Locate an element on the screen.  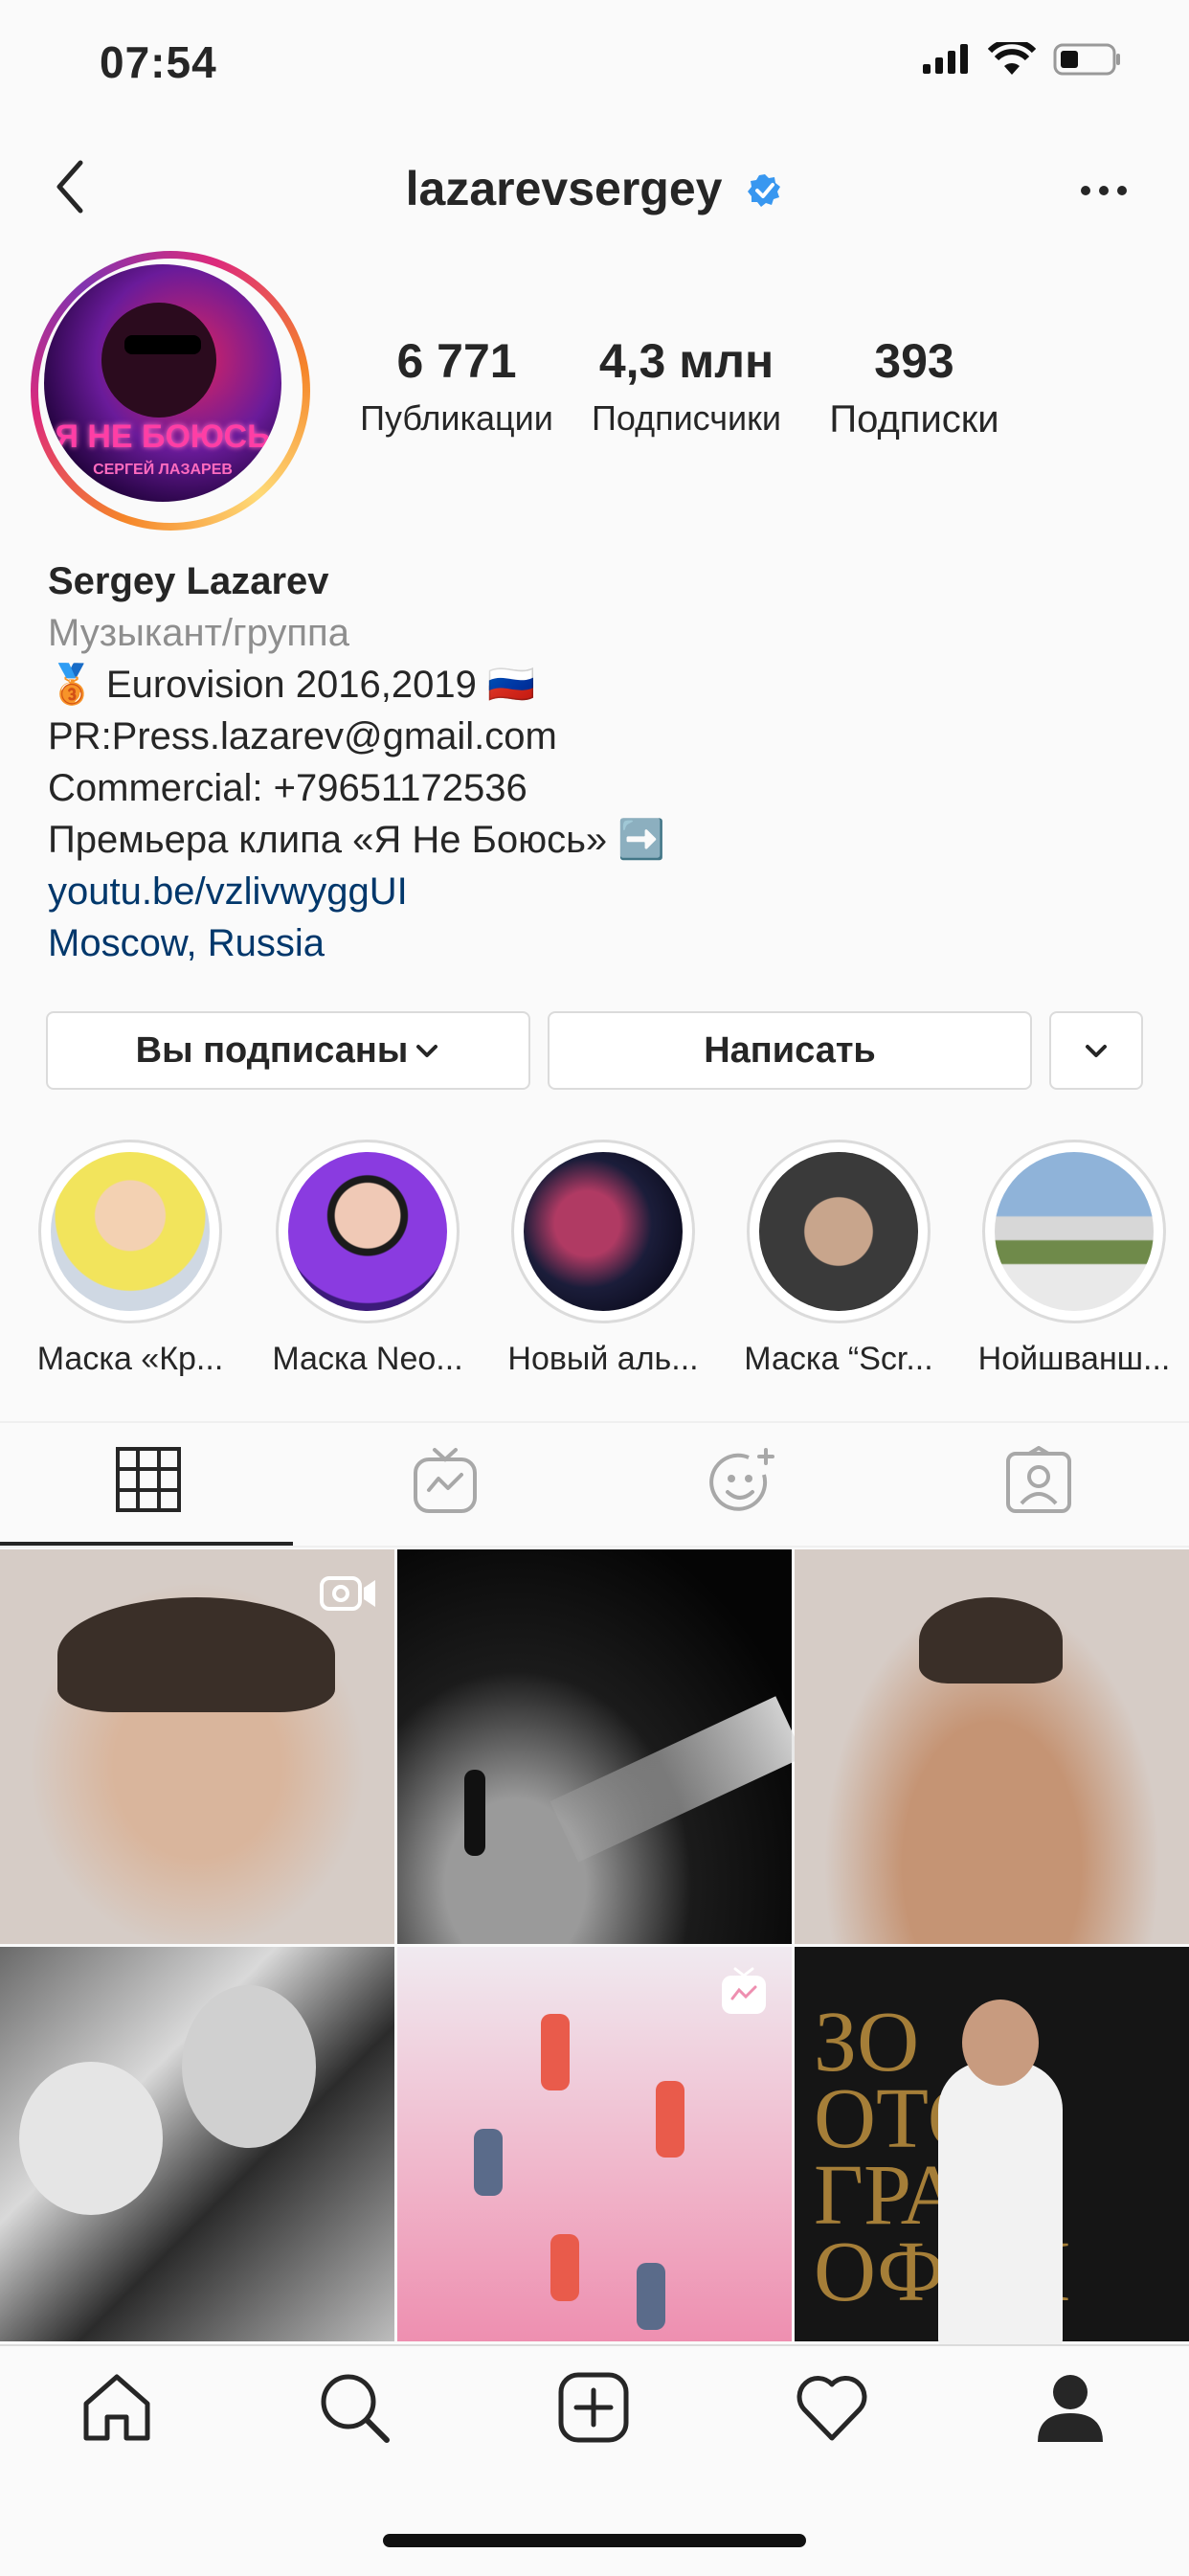
new-post-icon is located at coordinates (593, 2407).